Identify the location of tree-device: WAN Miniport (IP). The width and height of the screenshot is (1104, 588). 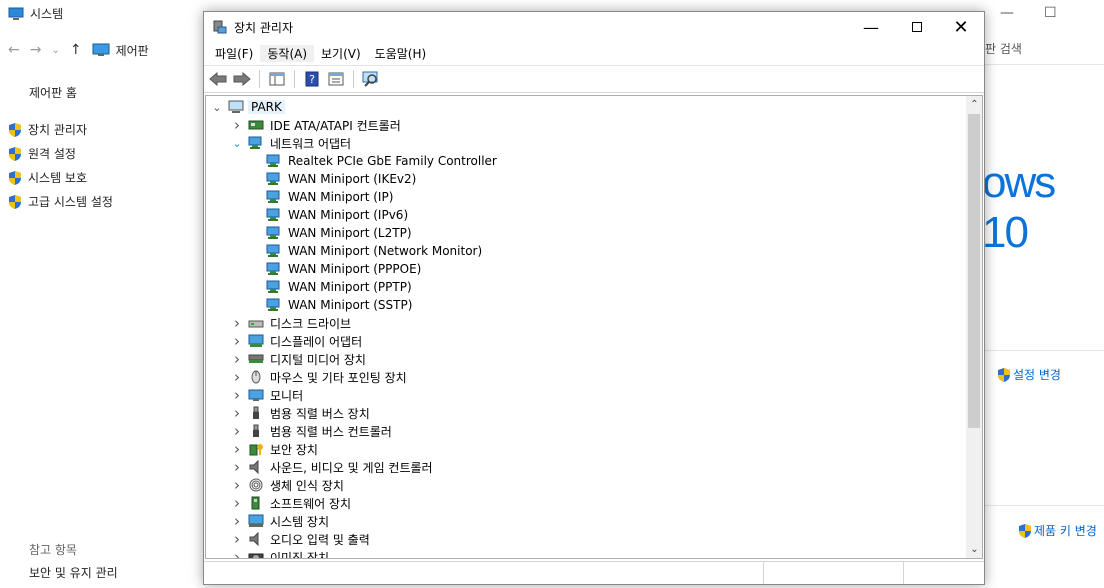
(320, 197).